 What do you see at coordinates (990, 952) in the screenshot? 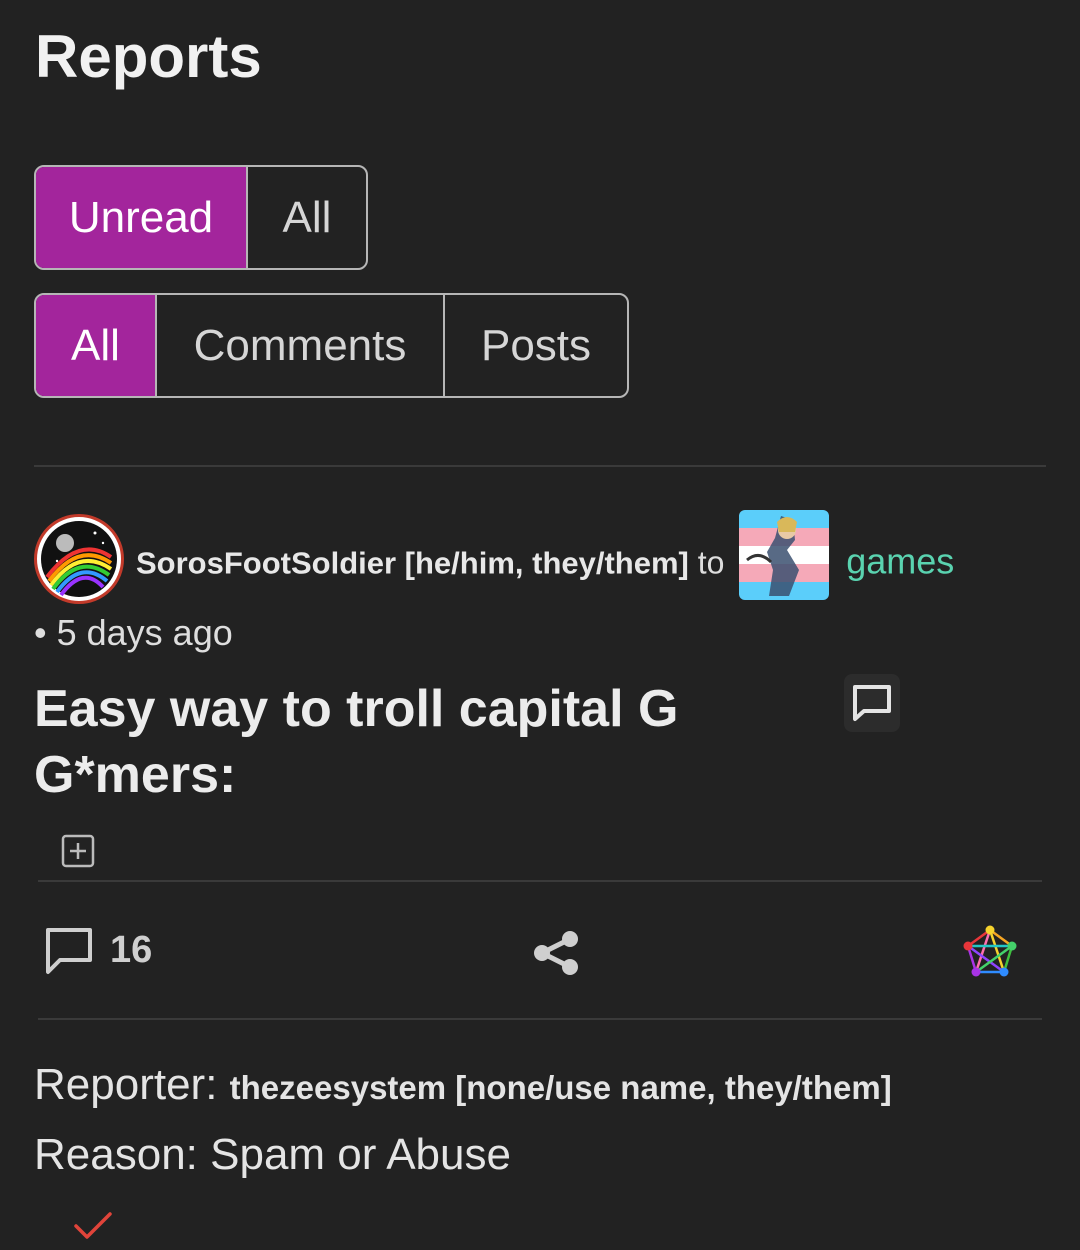
I see `fediverse-icon` at bounding box center [990, 952].